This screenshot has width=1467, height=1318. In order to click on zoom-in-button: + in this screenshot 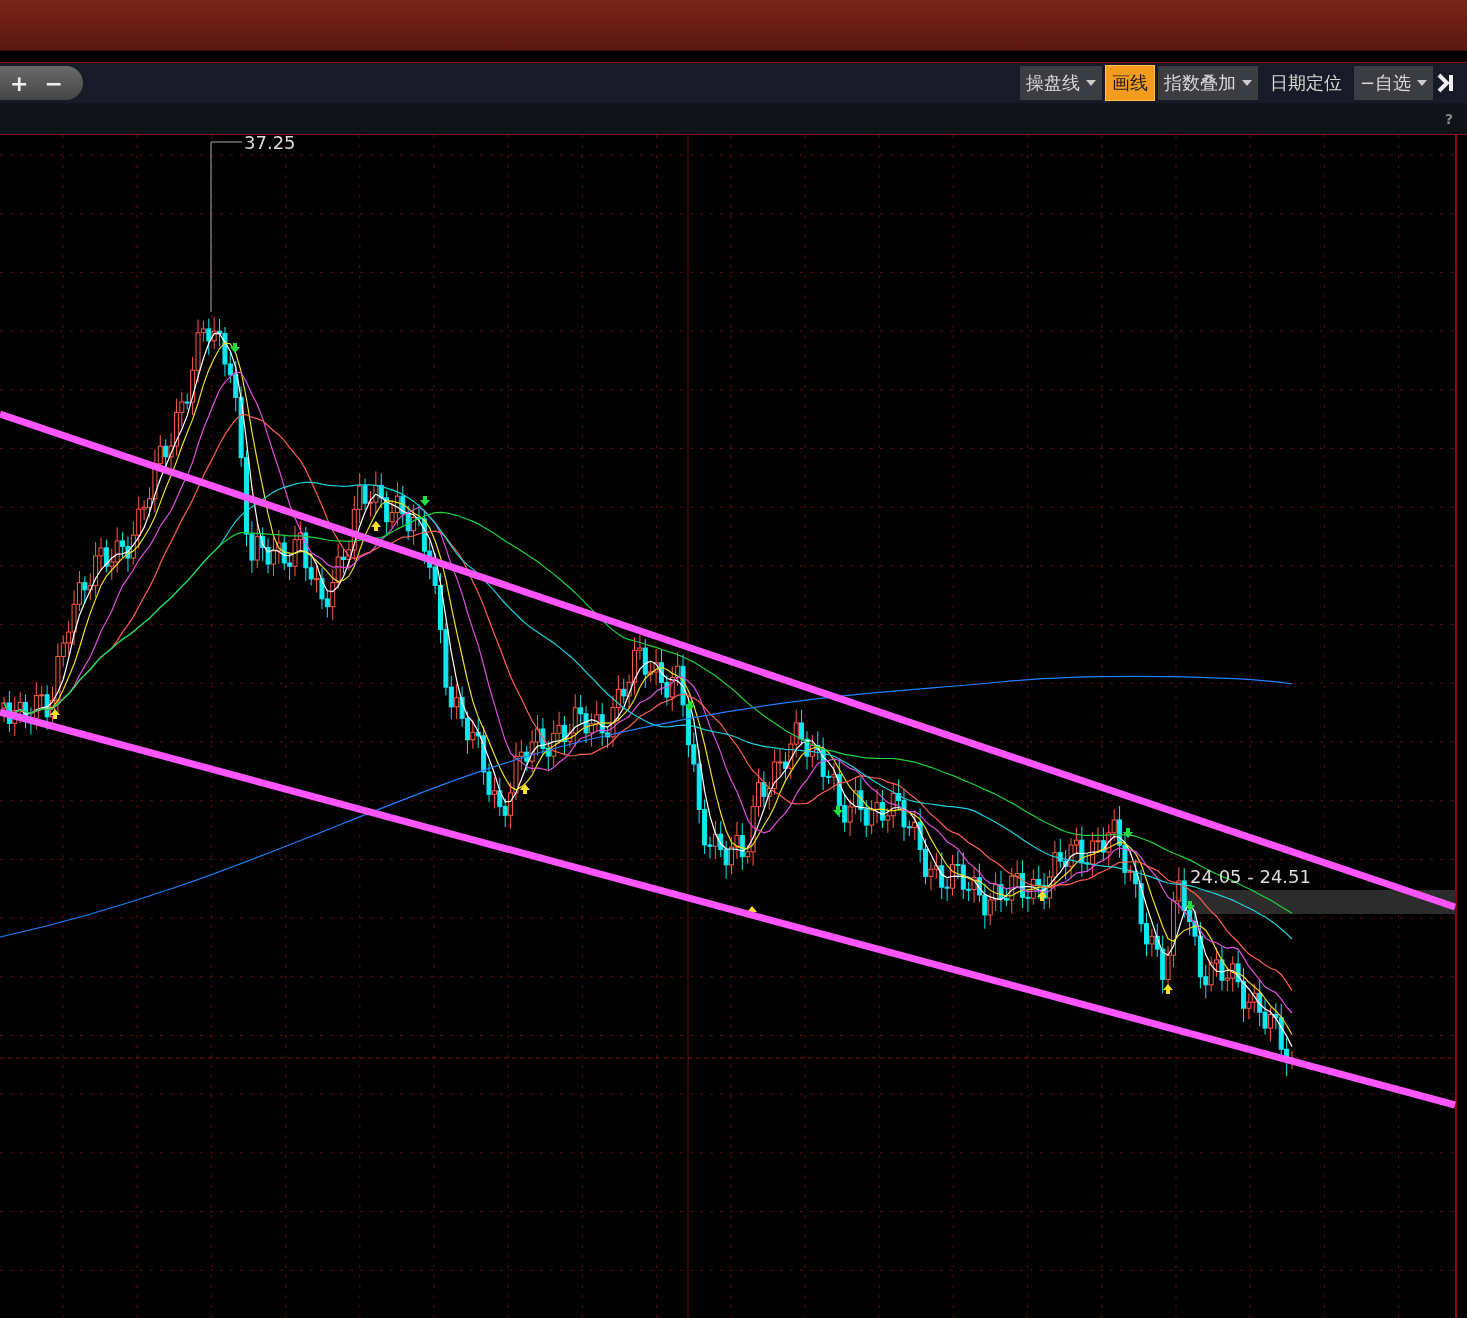, I will do `click(19, 83)`.